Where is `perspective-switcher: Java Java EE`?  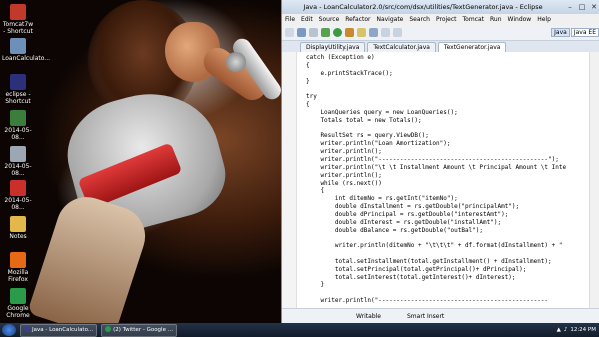 perspective-switcher: Java Java EE is located at coordinates (575, 32).